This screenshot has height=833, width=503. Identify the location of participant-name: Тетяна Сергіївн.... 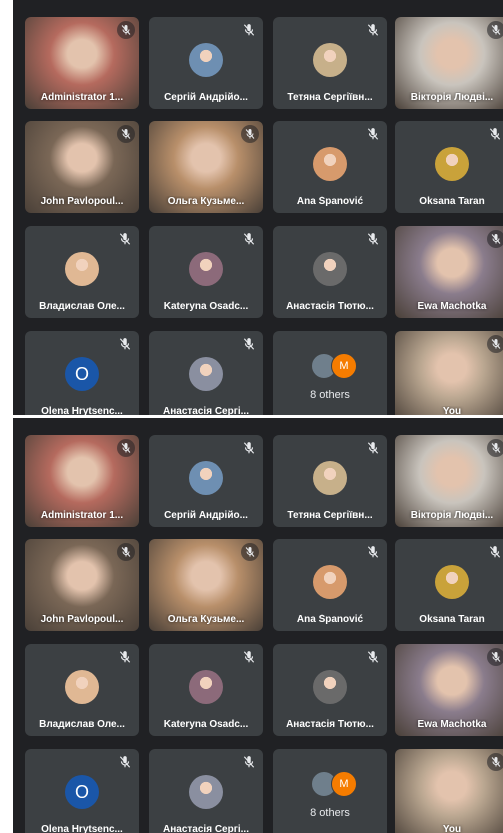
(330, 97).